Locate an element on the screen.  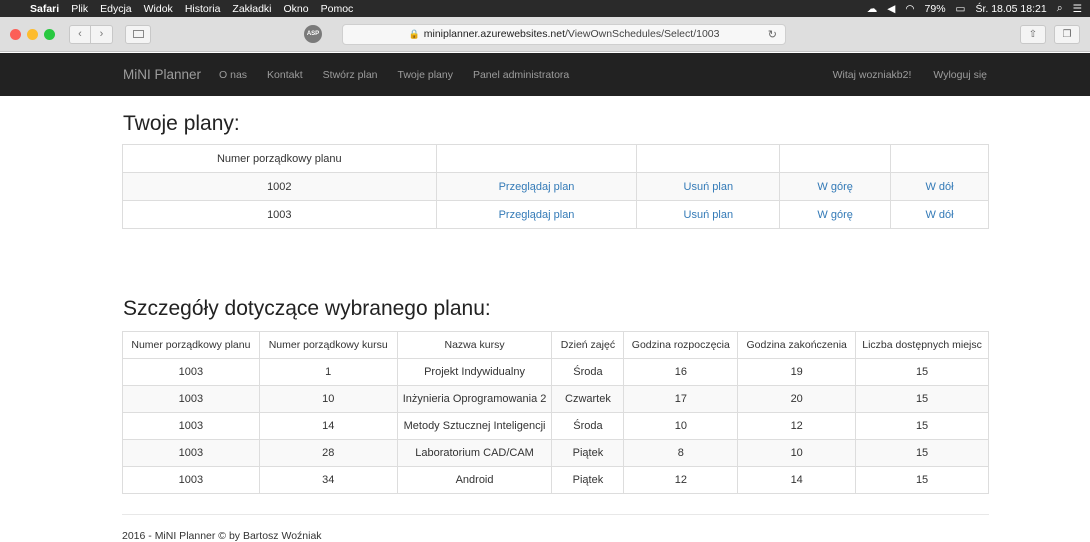
sidebar-button is located at coordinates (138, 34).